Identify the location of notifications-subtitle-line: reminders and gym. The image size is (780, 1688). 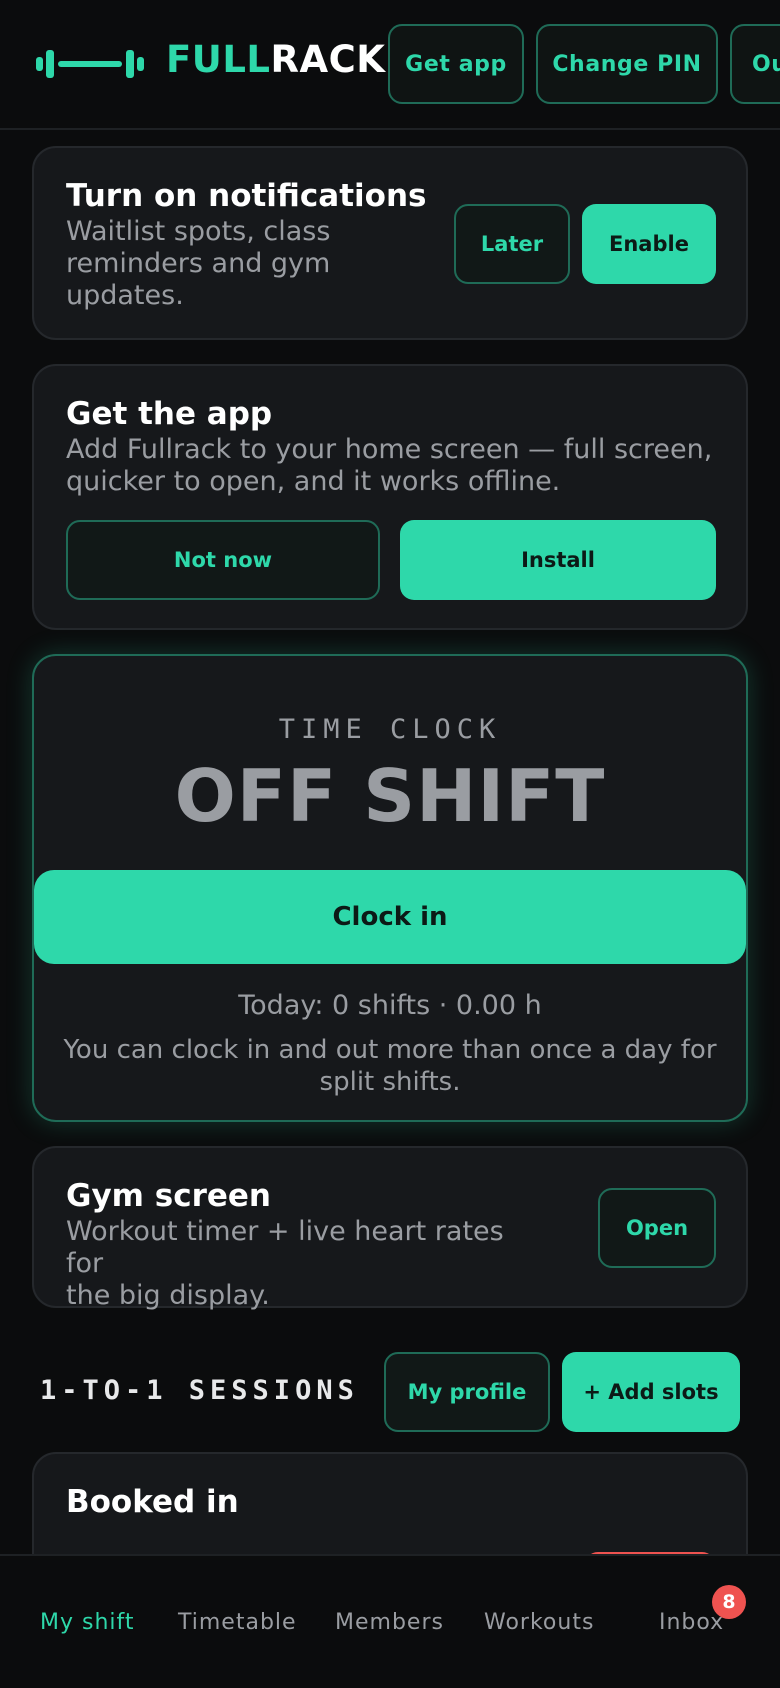
(198, 263).